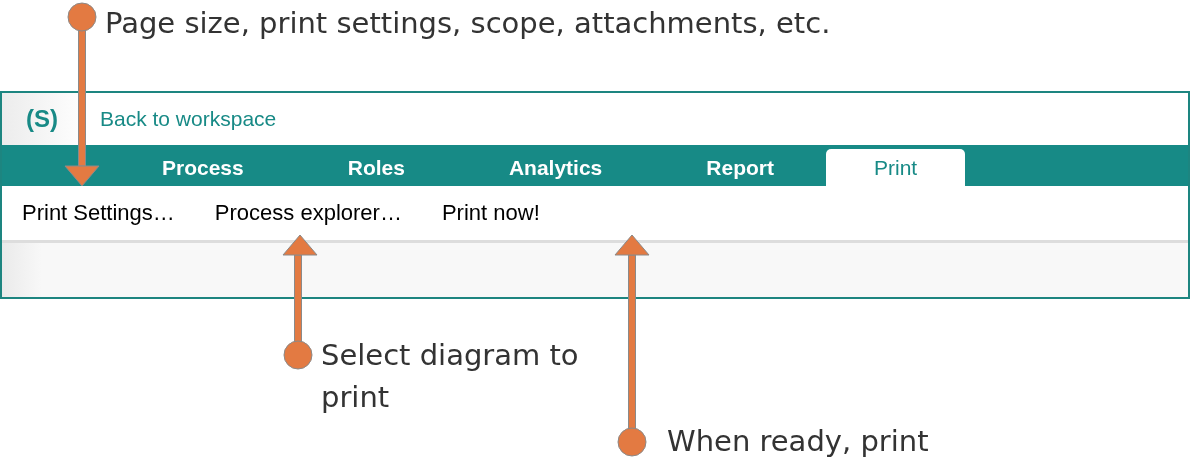 This screenshot has width=1190, height=463. I want to click on back-link: Back to workspace, so click(188, 119).